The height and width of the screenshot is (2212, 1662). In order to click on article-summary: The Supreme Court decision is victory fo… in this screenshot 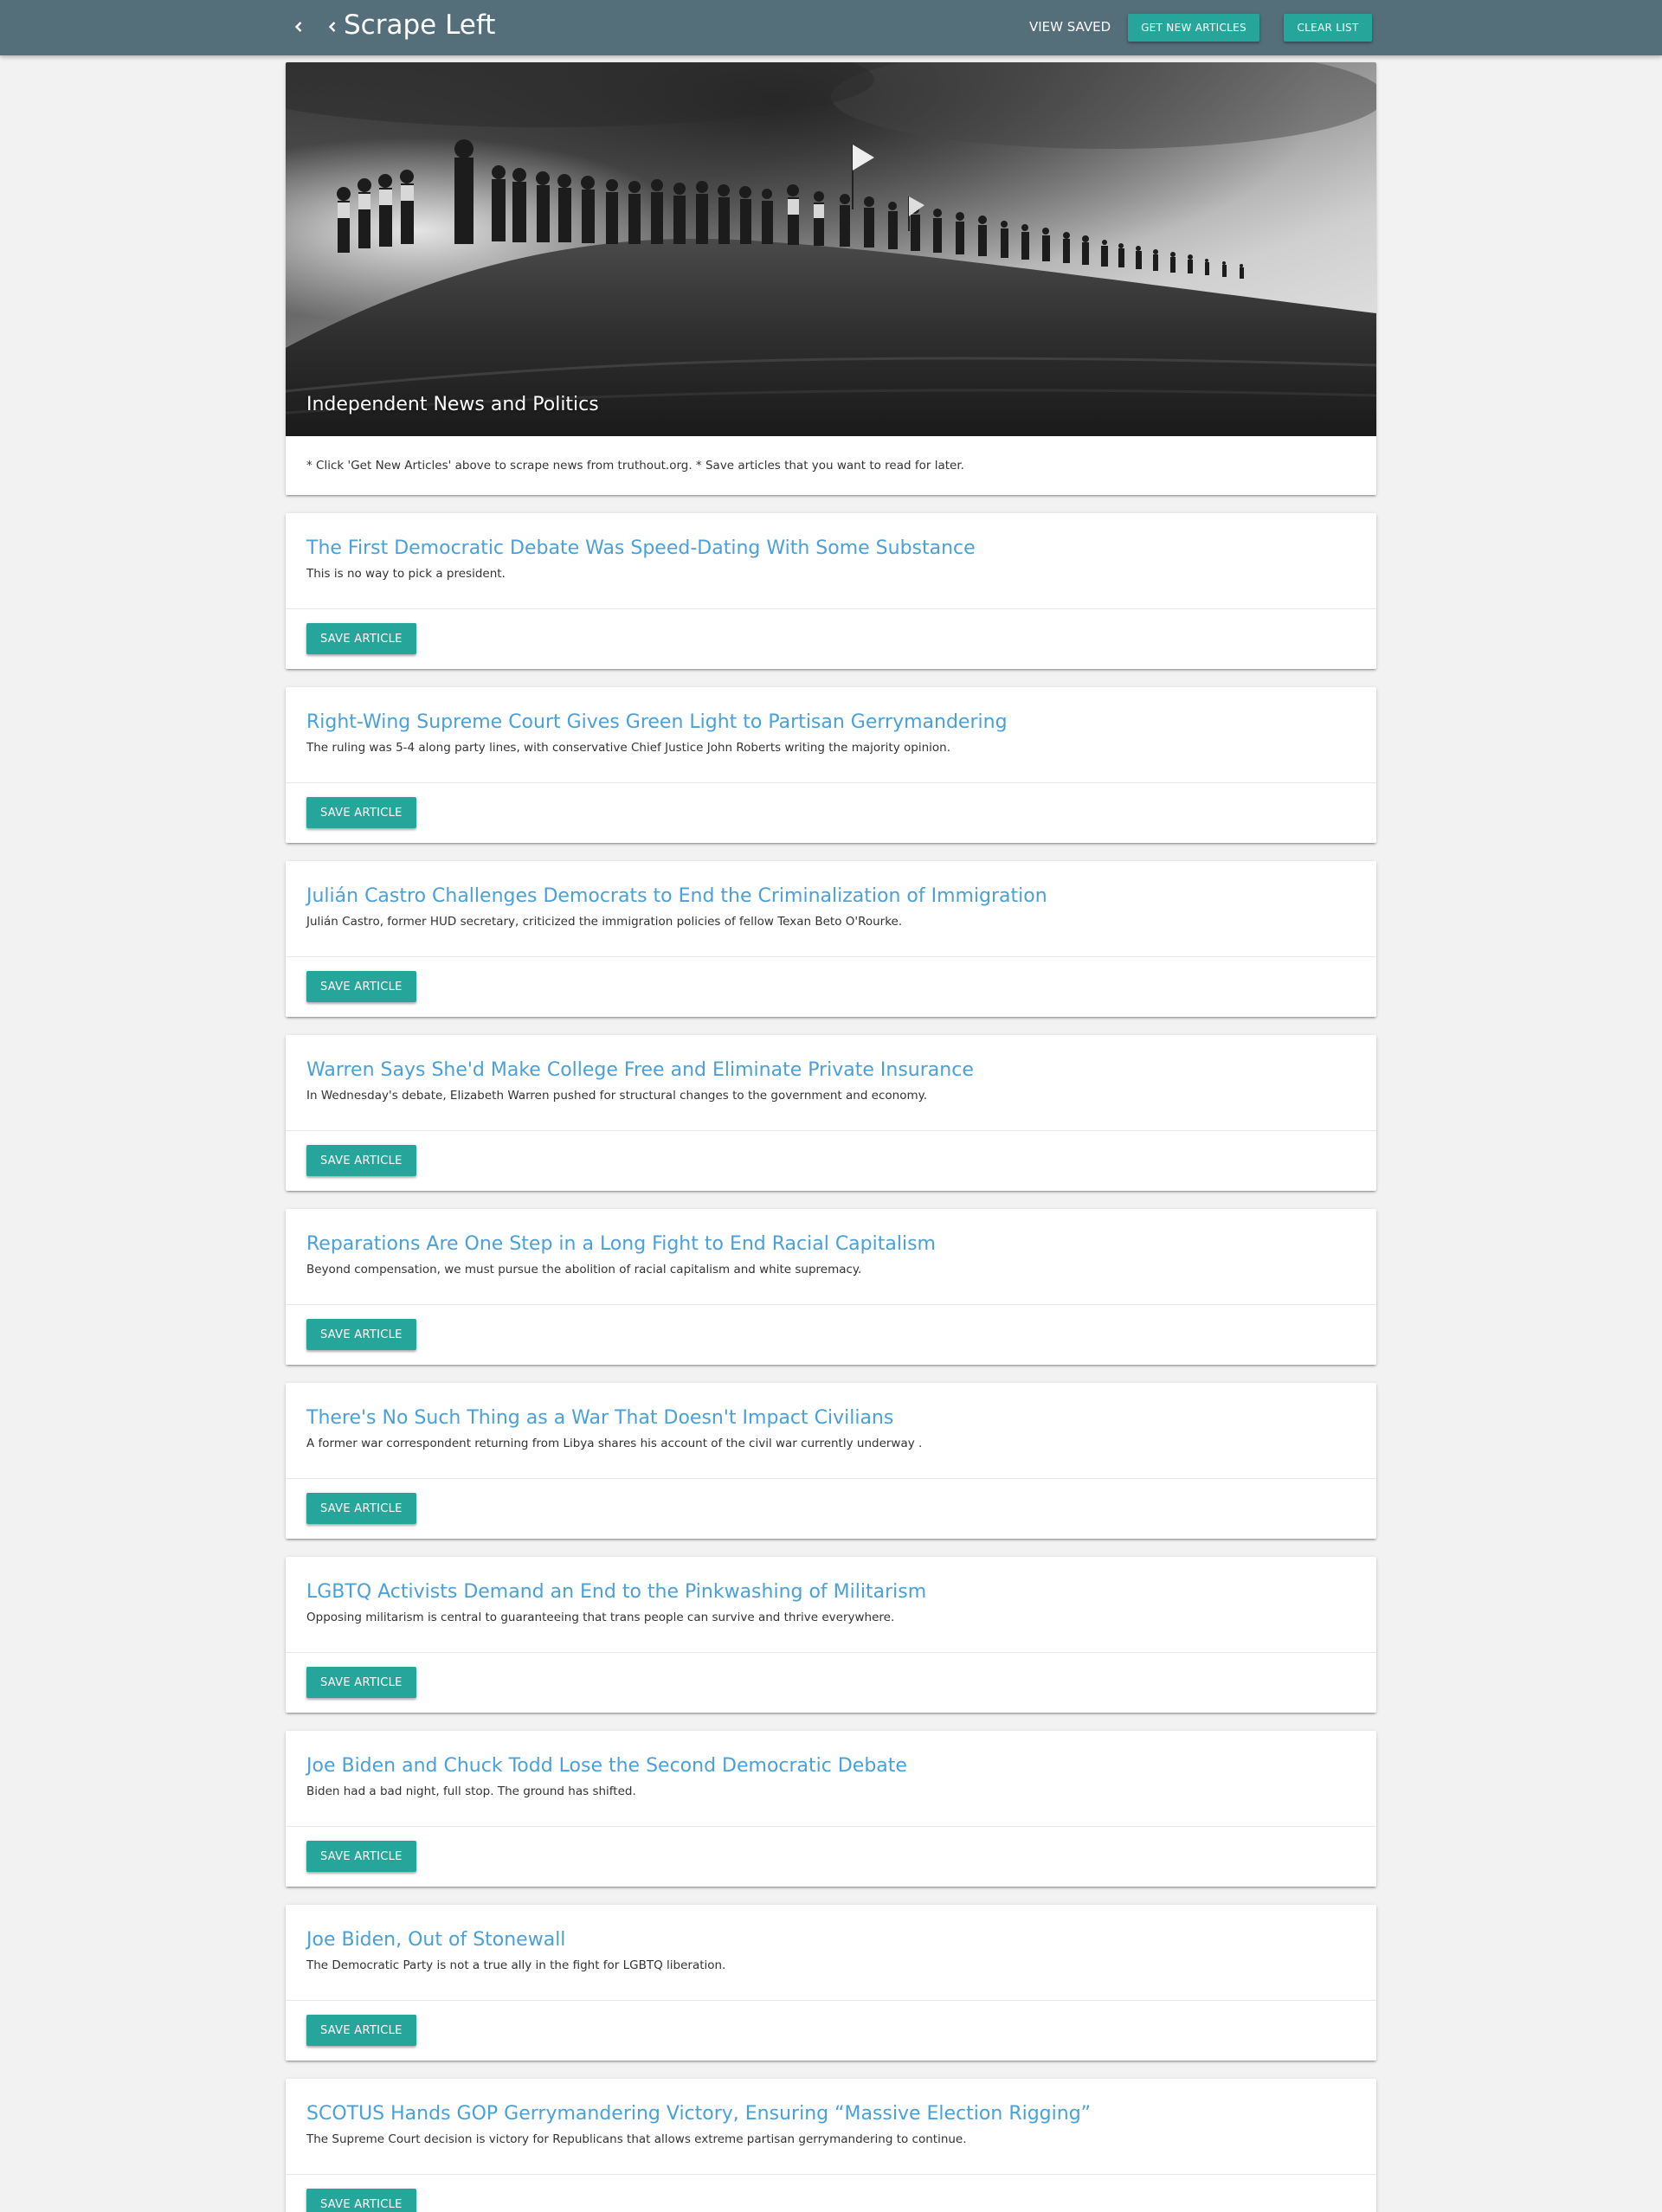, I will do `click(636, 2139)`.